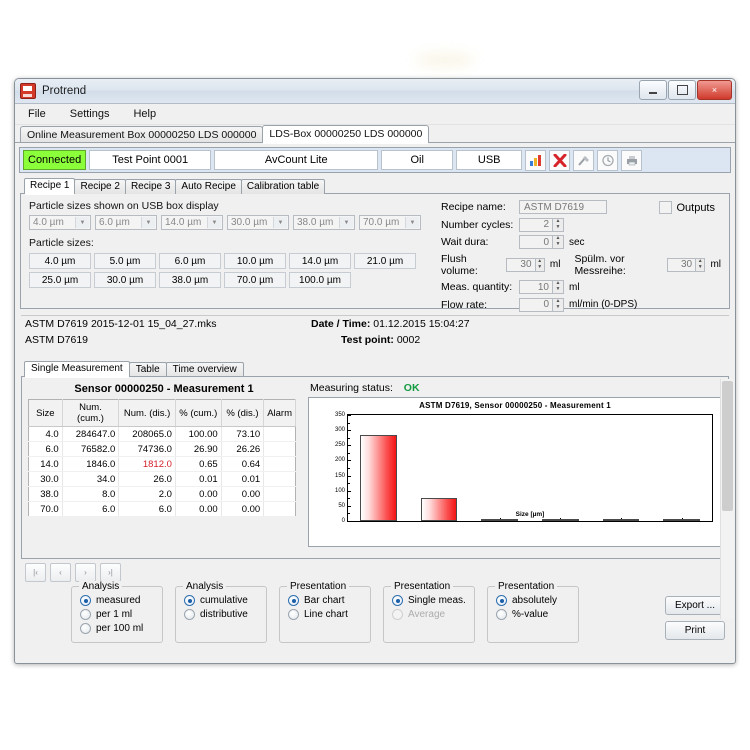 Image resolution: width=750 pixels, height=750 pixels. I want to click on particle-size-cell: 21.0 µm, so click(385, 261).